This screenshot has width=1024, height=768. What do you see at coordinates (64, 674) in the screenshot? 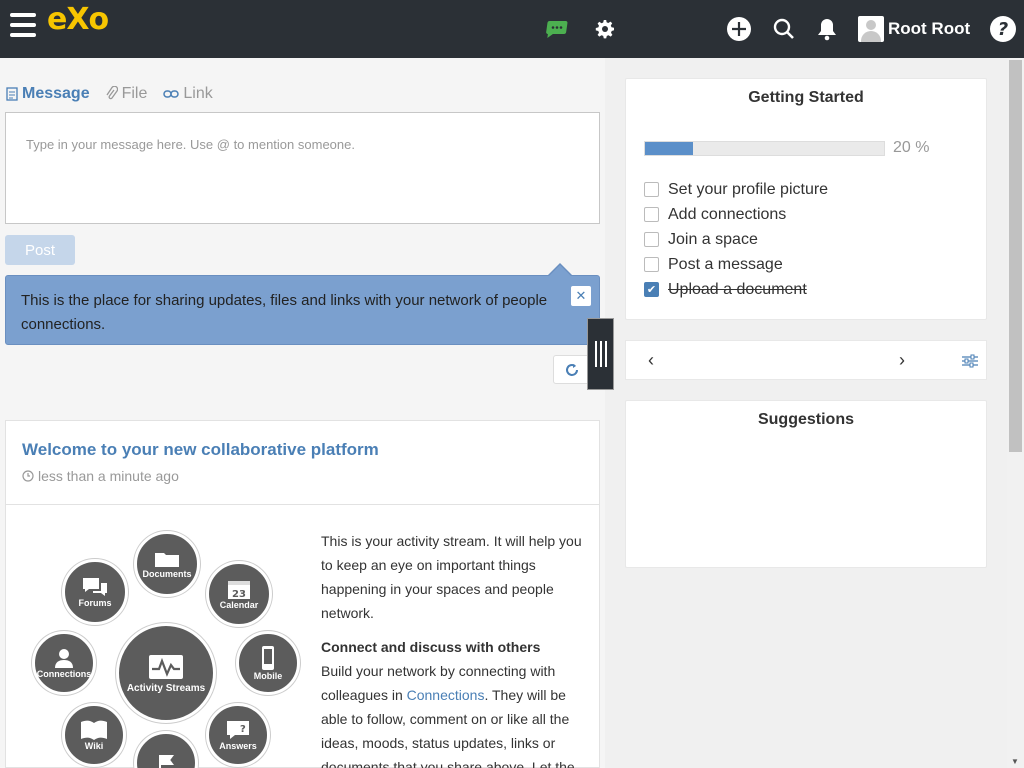
I see `connections-label: Connections` at bounding box center [64, 674].